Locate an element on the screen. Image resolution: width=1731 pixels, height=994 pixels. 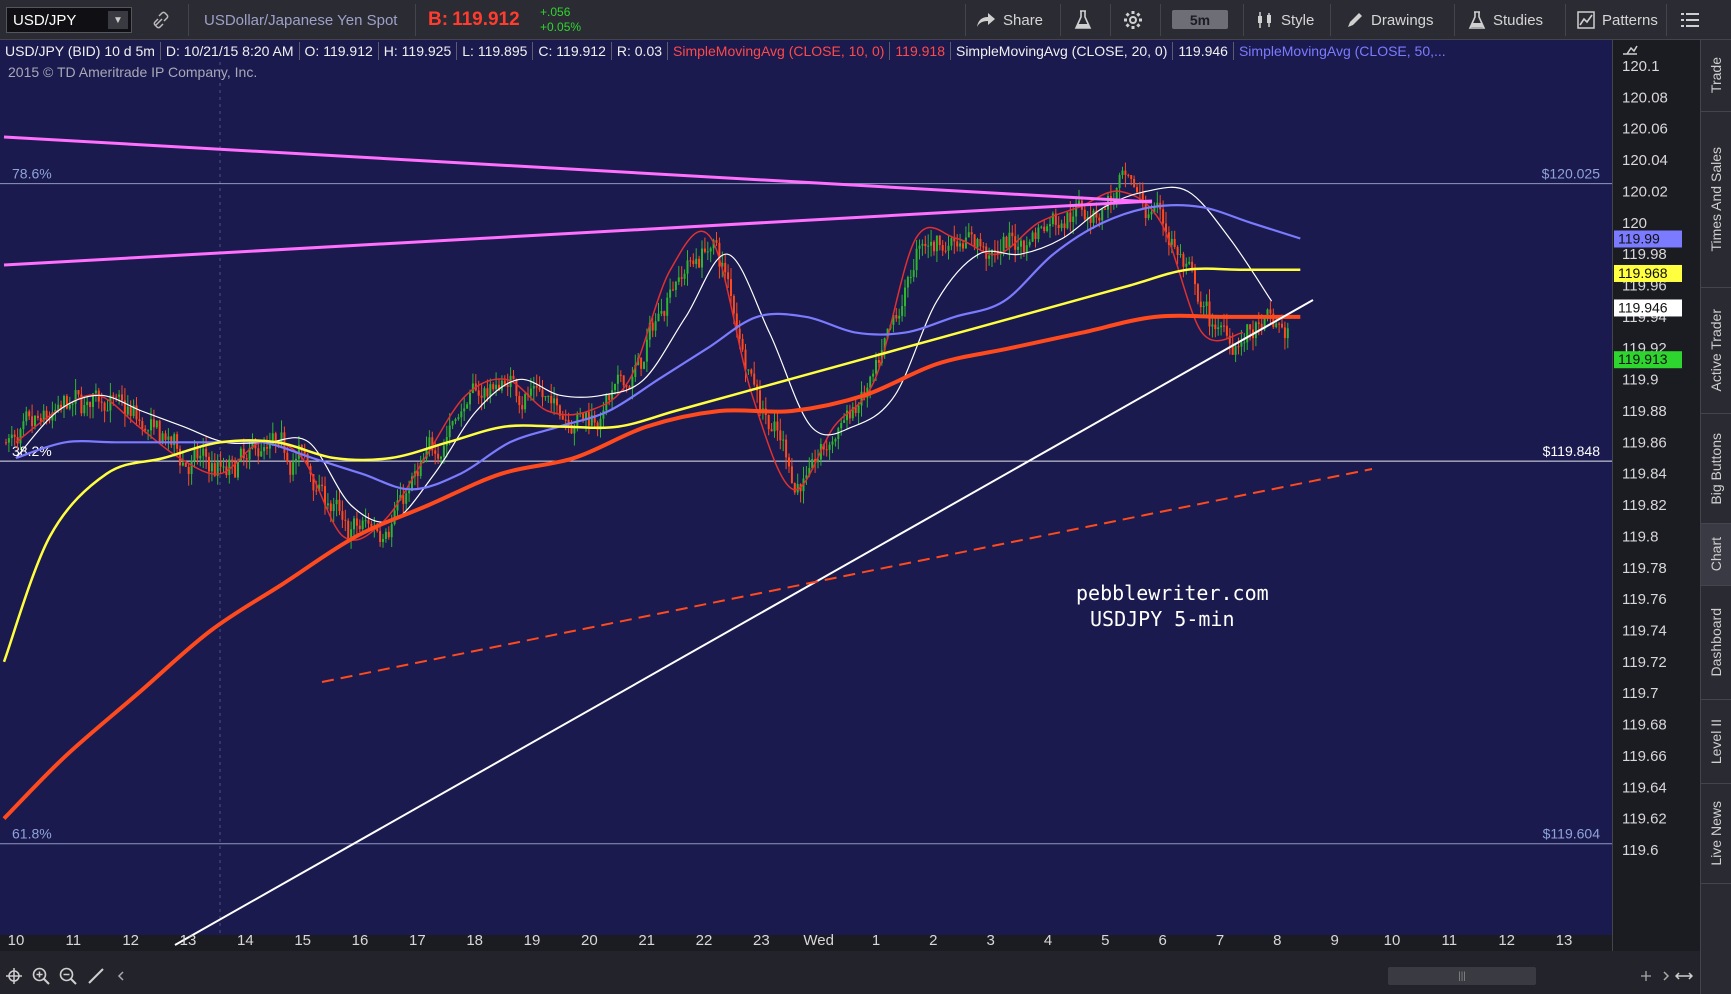
expand-icon is located at coordinates (1684, 976).